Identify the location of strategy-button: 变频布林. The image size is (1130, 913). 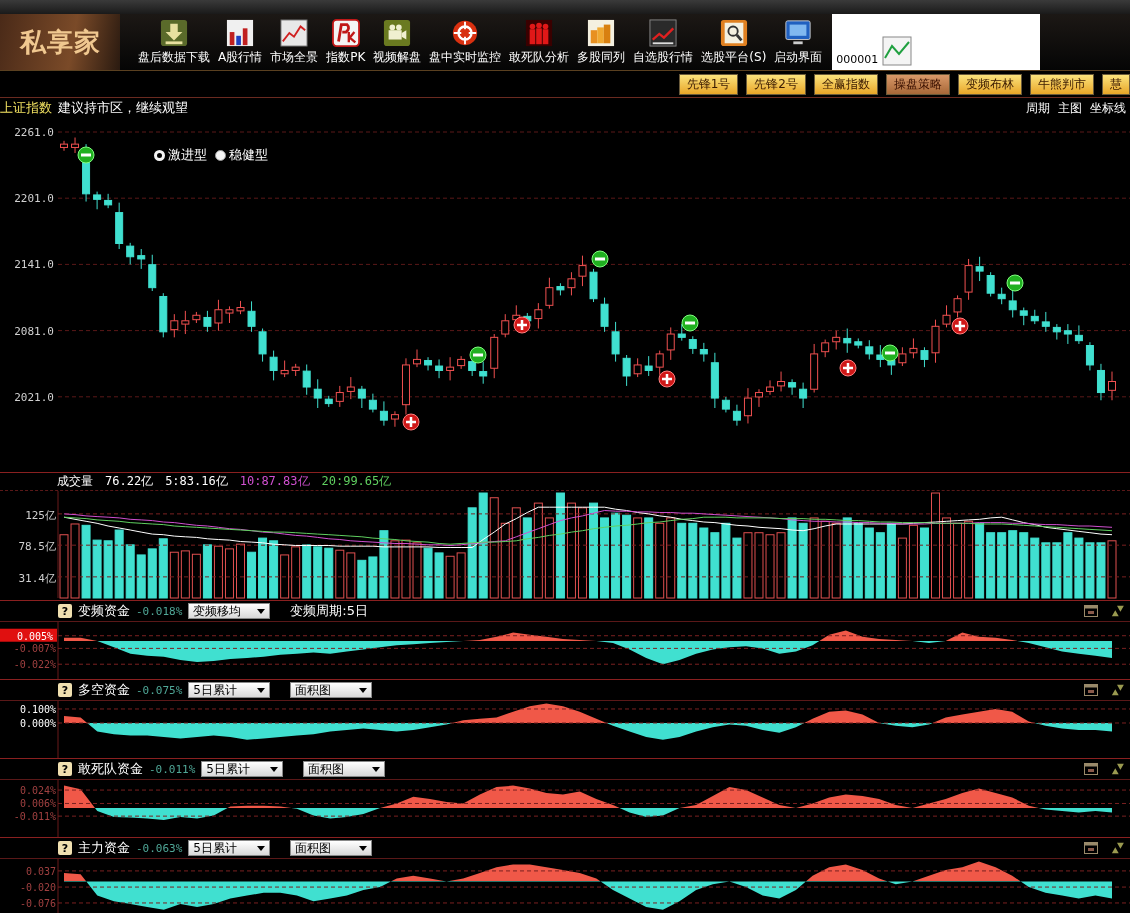
(990, 84).